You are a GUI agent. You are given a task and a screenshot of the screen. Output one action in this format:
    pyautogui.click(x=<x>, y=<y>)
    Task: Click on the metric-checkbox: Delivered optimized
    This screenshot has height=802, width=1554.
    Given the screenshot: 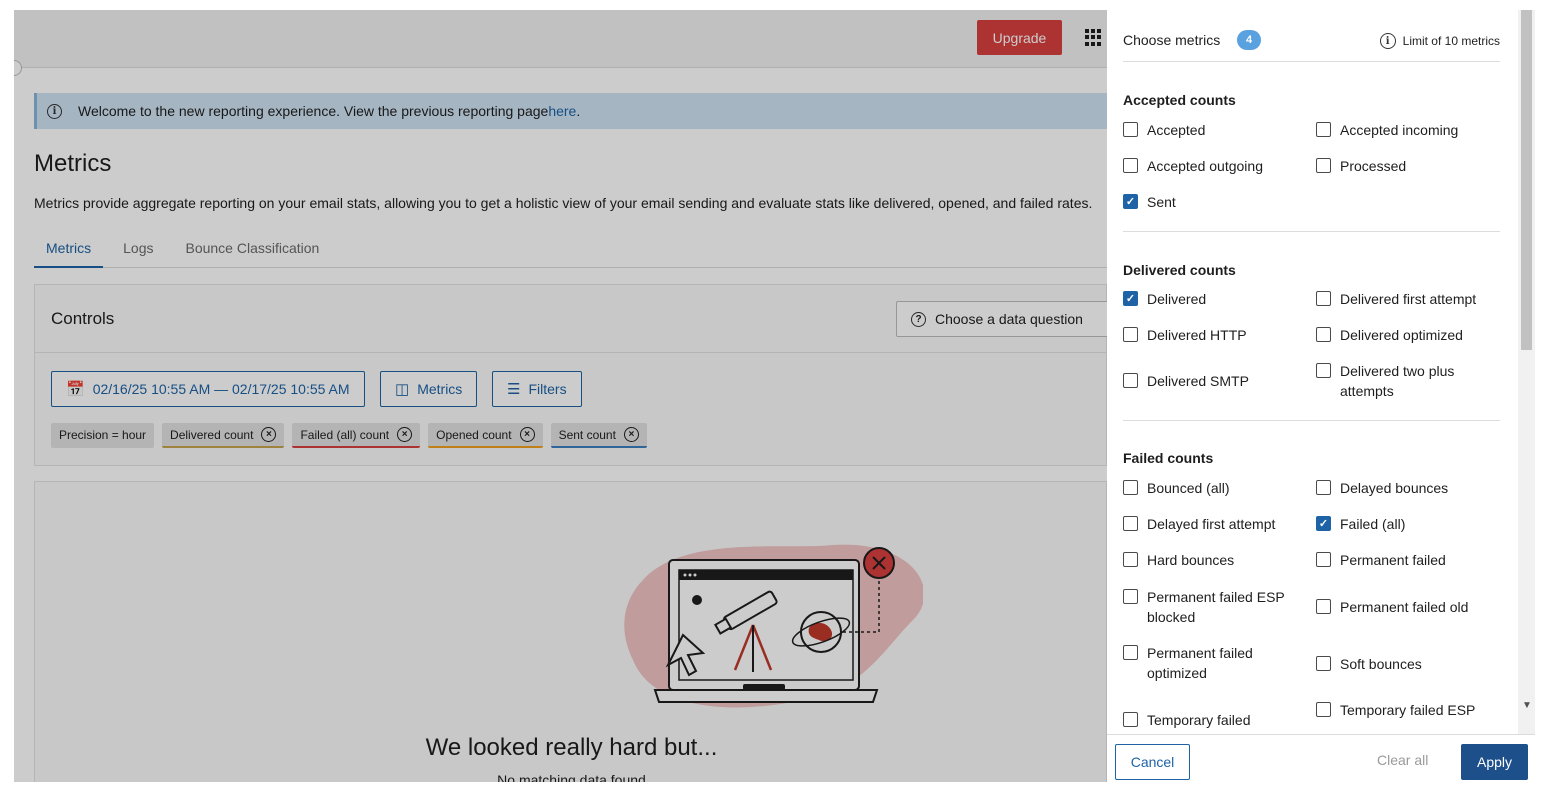 What is the action you would take?
    pyautogui.click(x=1401, y=335)
    